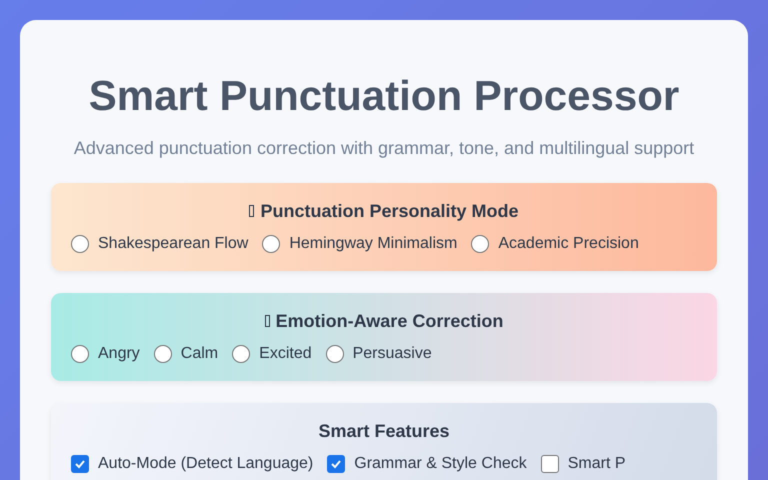 The image size is (768, 480). I want to click on radio-option: Calm, so click(186, 354).